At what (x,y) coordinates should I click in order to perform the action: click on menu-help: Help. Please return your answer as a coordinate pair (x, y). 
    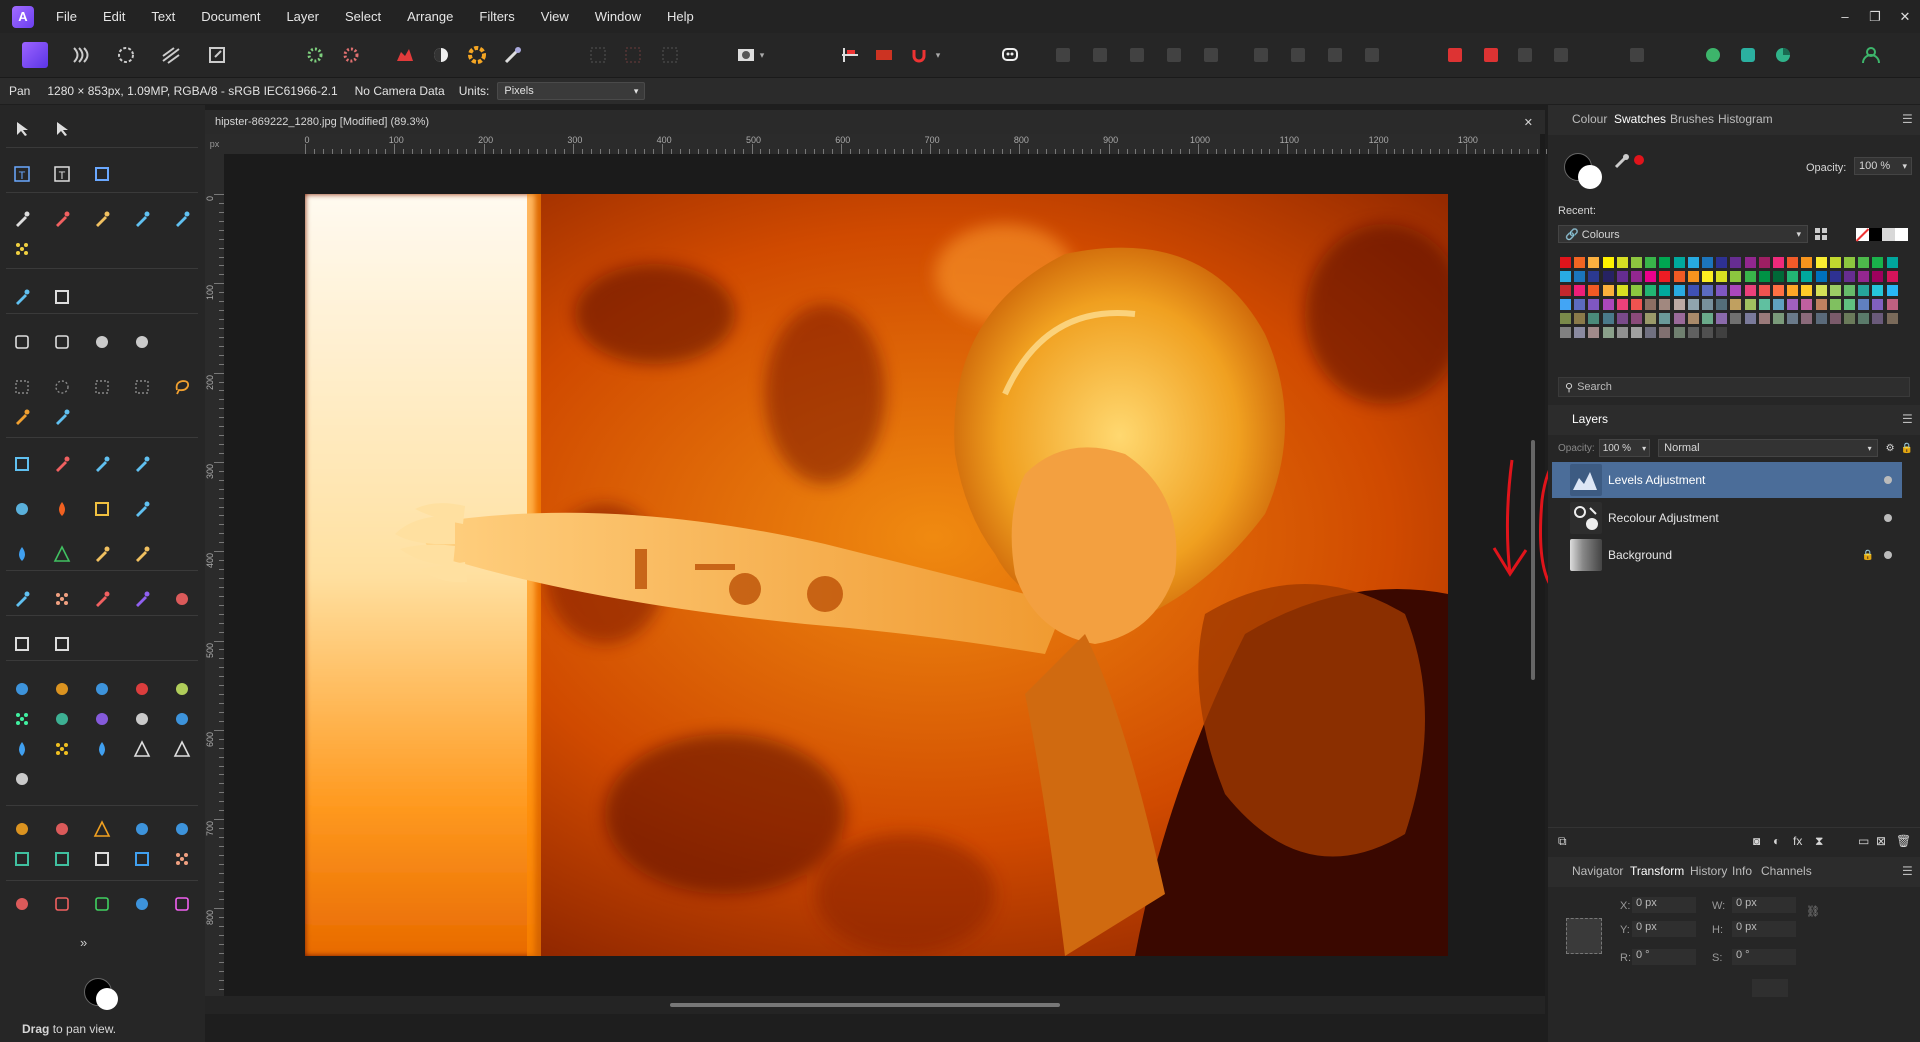
    Looking at the image, I should click on (680, 16).